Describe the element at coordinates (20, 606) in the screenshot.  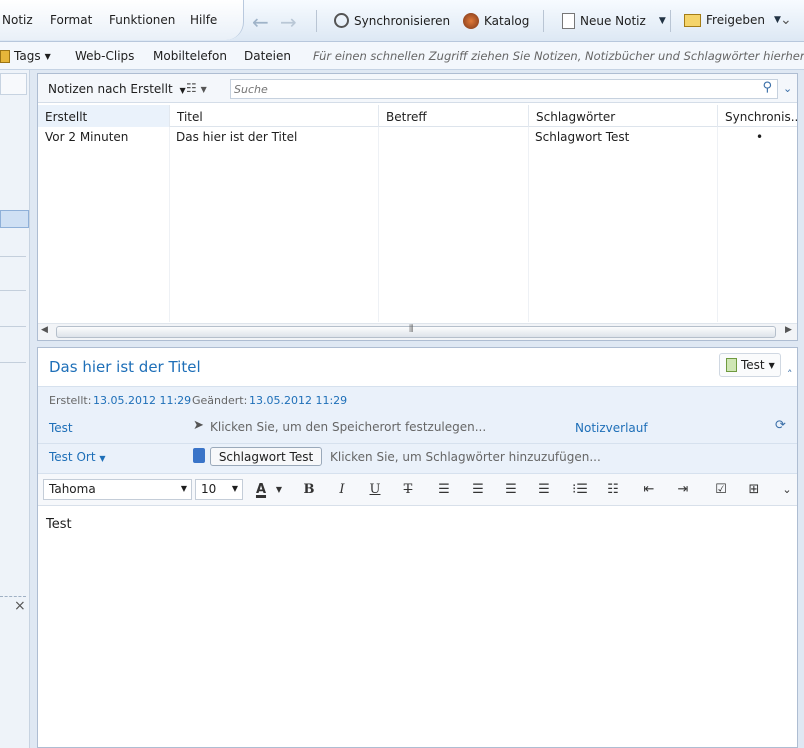
I see `close-icon: ×` at that location.